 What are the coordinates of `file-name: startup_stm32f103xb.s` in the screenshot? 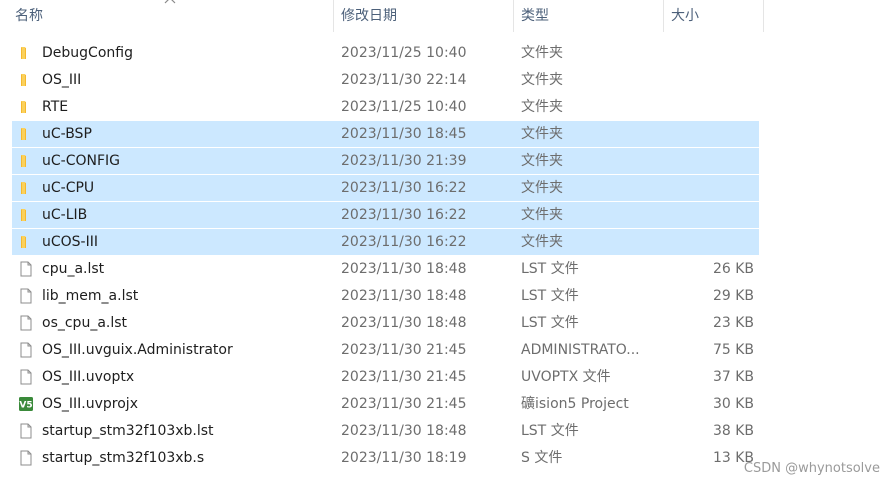 It's located at (123, 458).